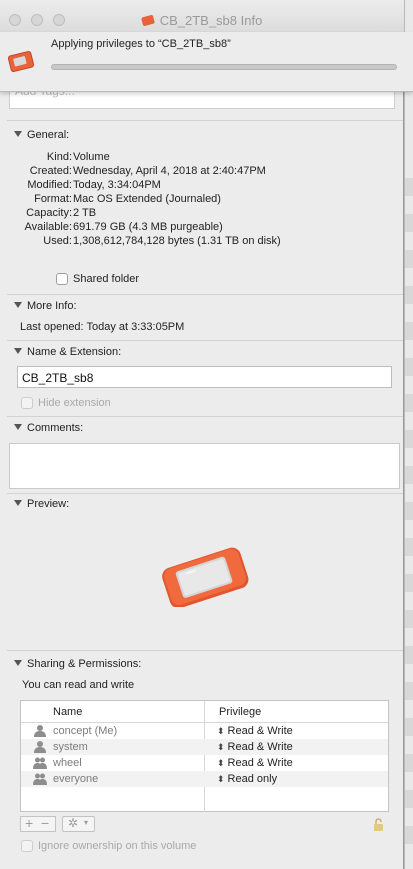 This screenshot has width=413, height=869. Describe the element at coordinates (49, 185) in the screenshot. I see `modified-label: Modified:` at that location.